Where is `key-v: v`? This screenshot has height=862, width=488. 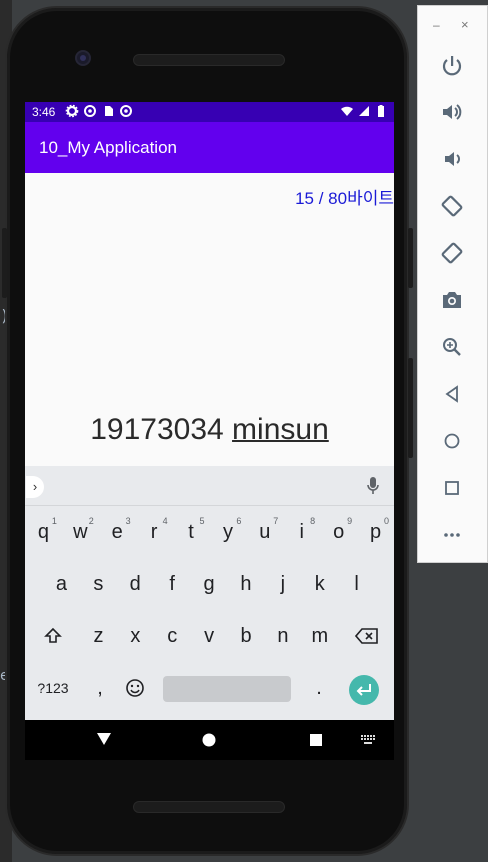 key-v: v is located at coordinates (209, 636).